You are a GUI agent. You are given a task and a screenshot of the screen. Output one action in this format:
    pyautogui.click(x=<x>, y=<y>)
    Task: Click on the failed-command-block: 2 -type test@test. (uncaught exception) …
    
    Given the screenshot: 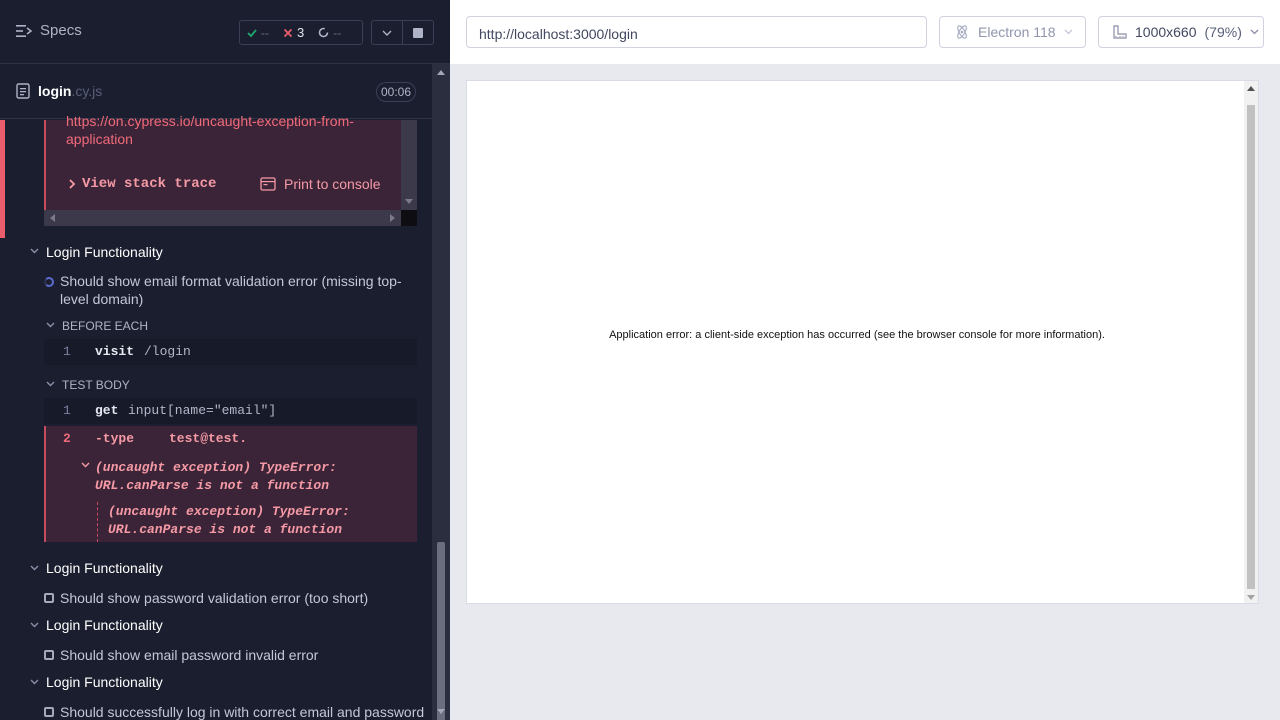 What is the action you would take?
    pyautogui.click(x=230, y=484)
    